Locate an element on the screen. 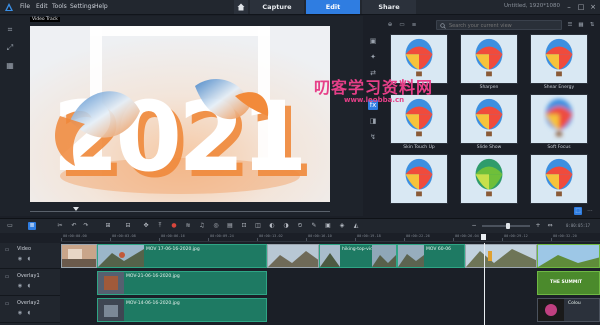 The image size is (600, 325). add-icon: ⊕ is located at coordinates (390, 25).